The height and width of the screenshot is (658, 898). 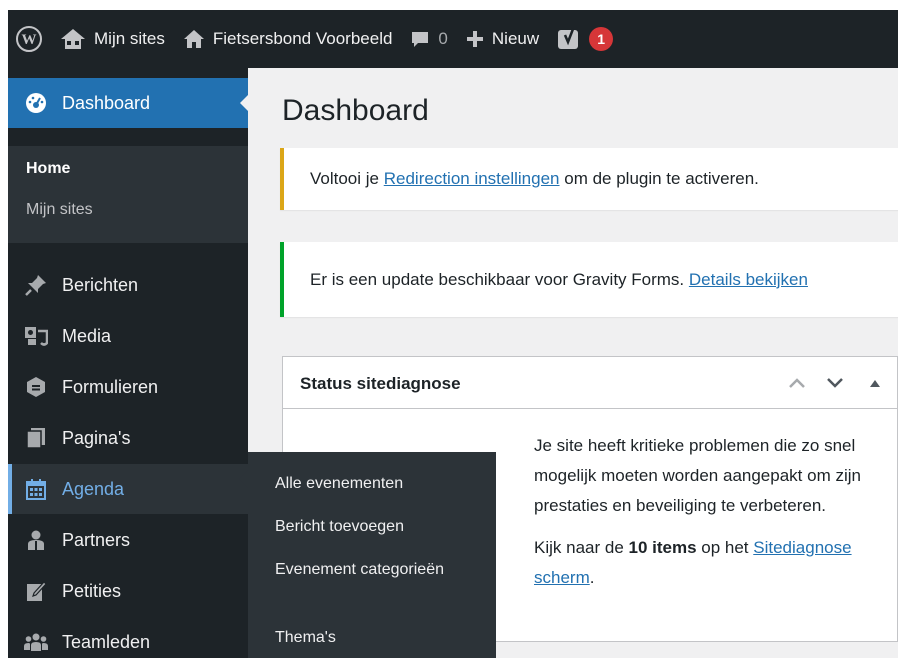 What do you see at coordinates (92, 590) in the screenshot?
I see `sidebar-item-label: Petities` at bounding box center [92, 590].